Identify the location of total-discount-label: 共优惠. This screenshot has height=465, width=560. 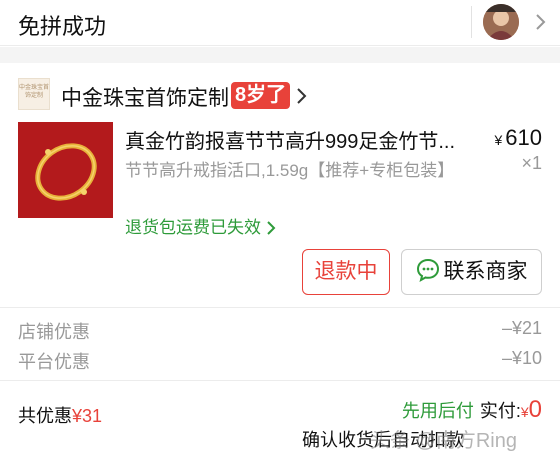
(45, 416).